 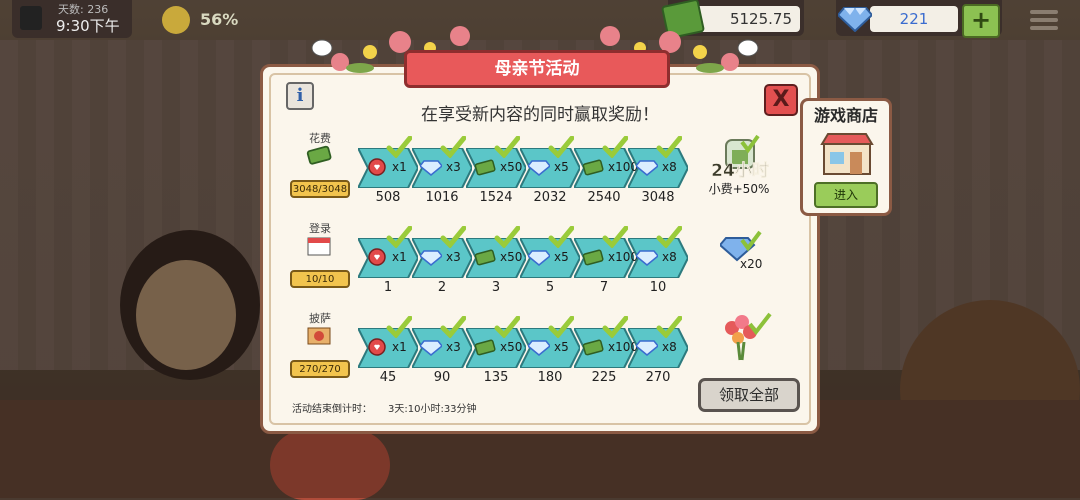 I want to click on hamburger-menu-icon, so click(x=1044, y=21).